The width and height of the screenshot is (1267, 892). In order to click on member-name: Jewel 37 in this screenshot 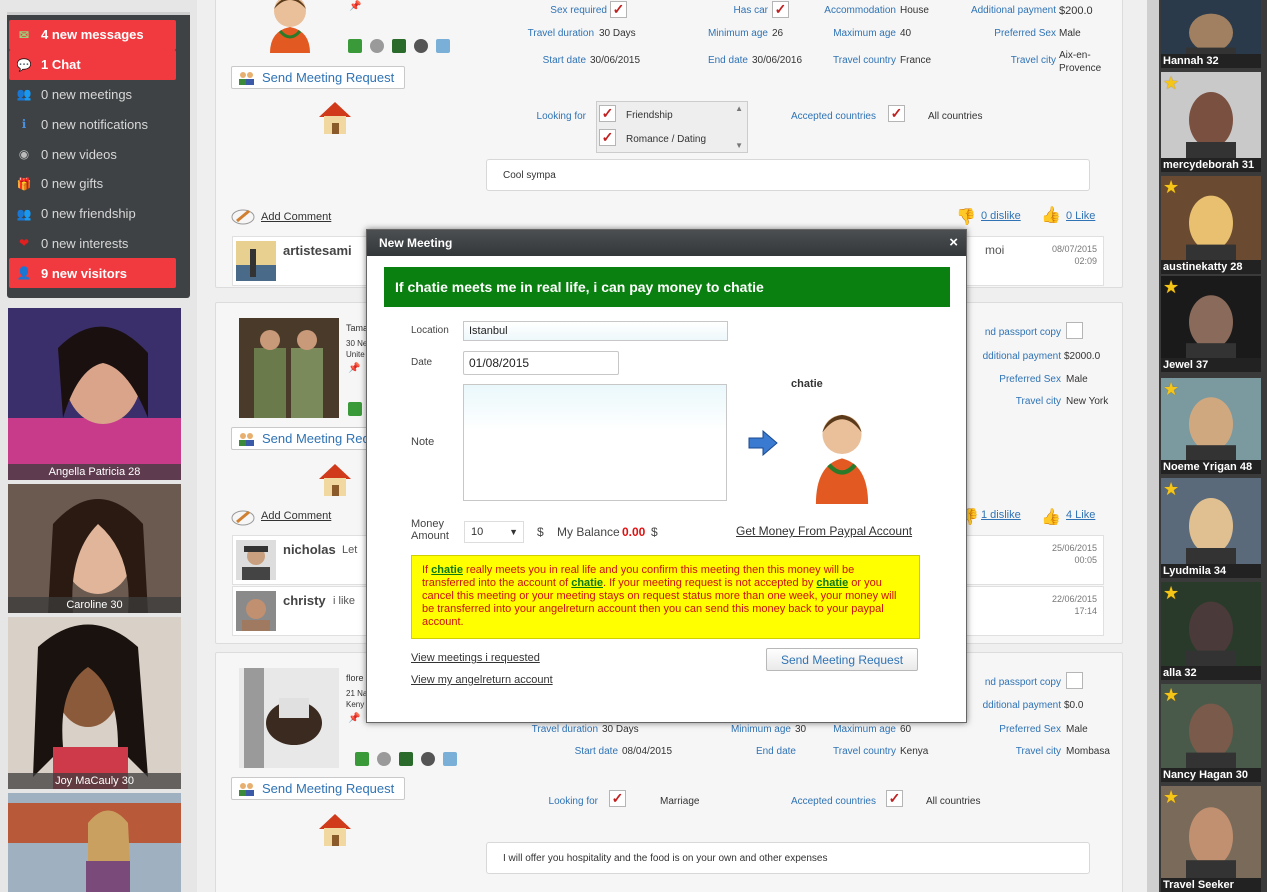, I will do `click(1211, 365)`.